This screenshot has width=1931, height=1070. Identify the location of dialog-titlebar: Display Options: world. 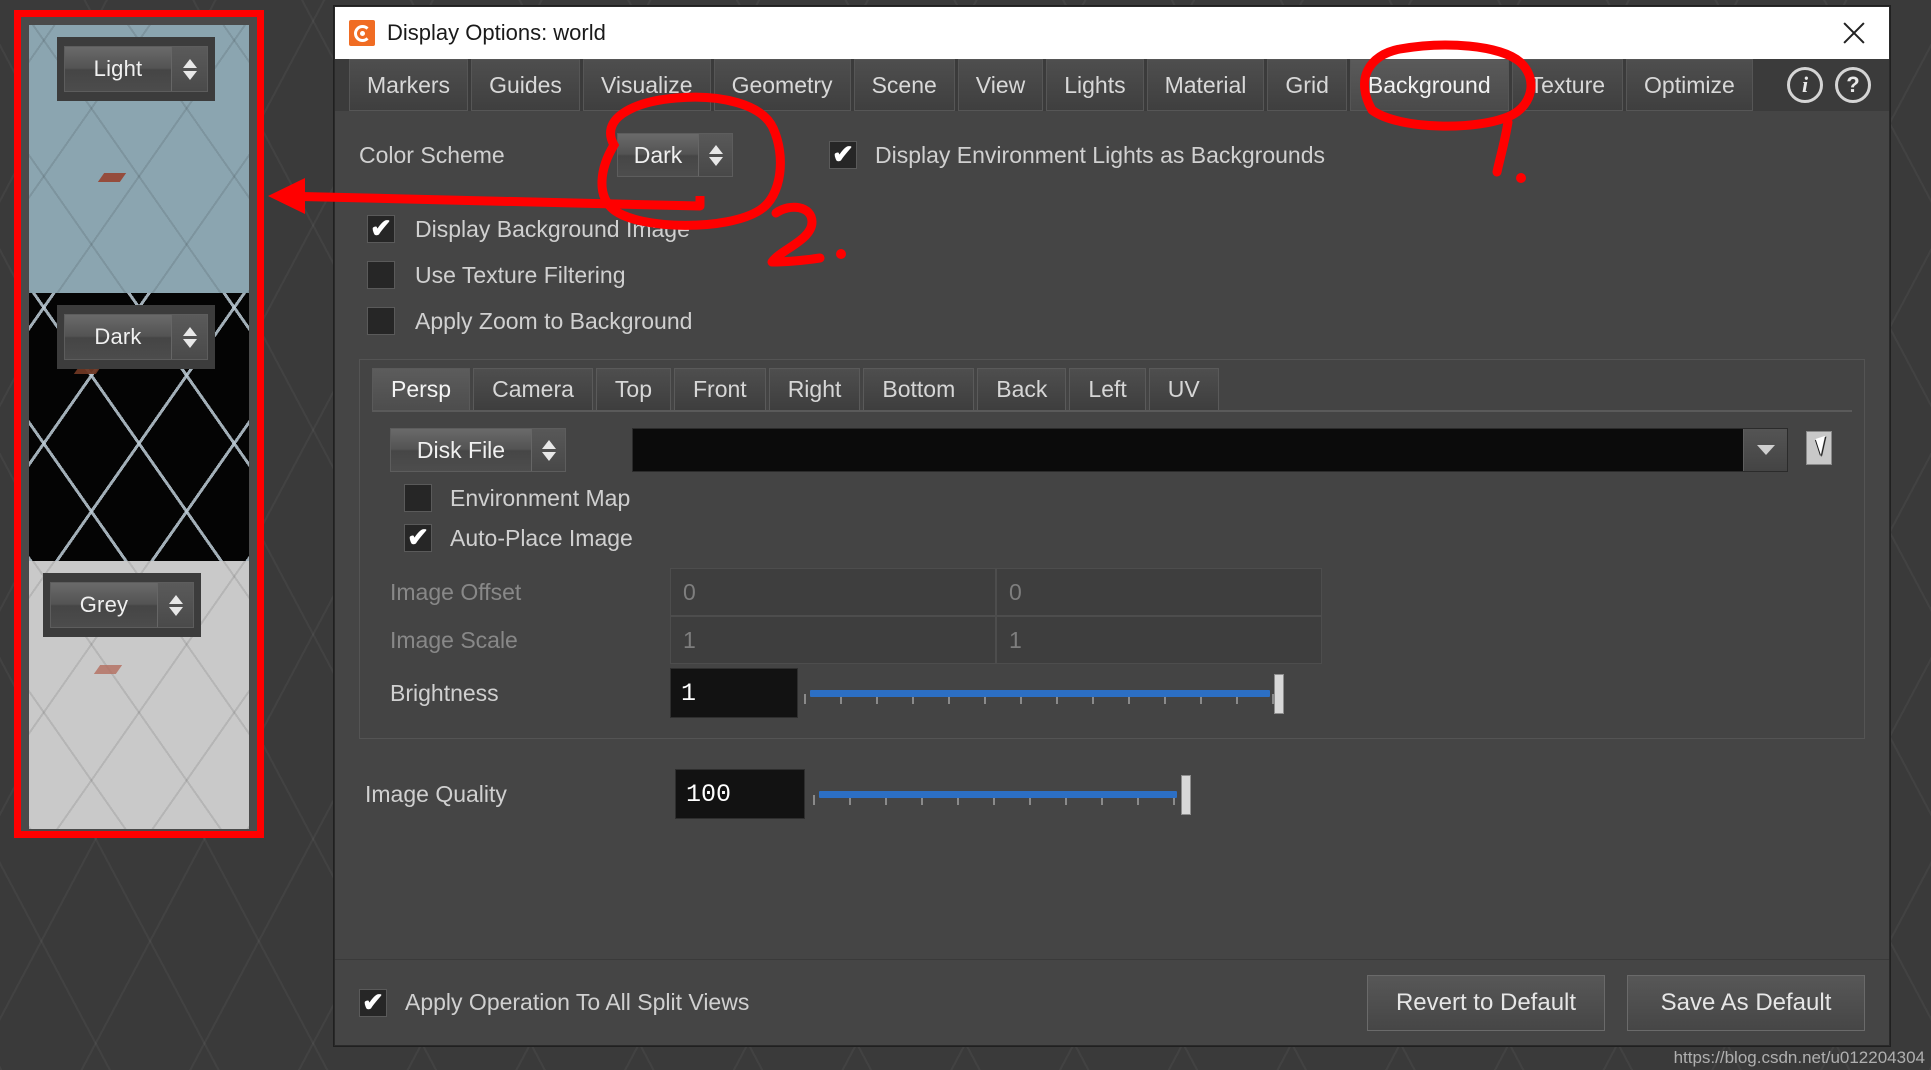
(1112, 33).